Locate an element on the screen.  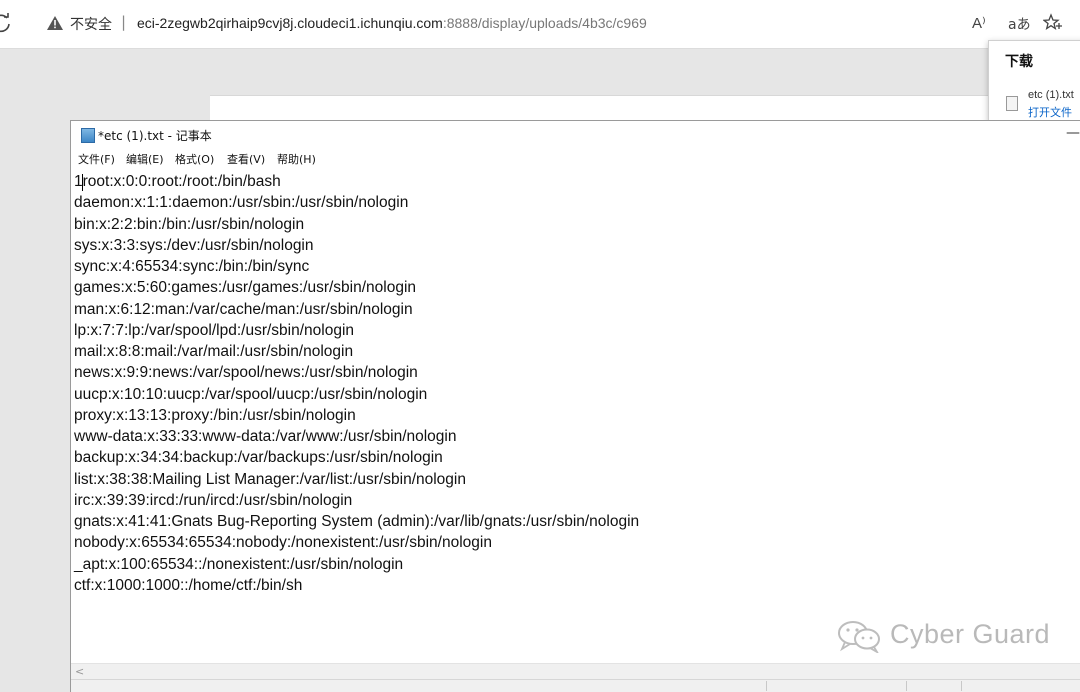
open-file-link: 打开文件 is located at coordinates (1050, 112).